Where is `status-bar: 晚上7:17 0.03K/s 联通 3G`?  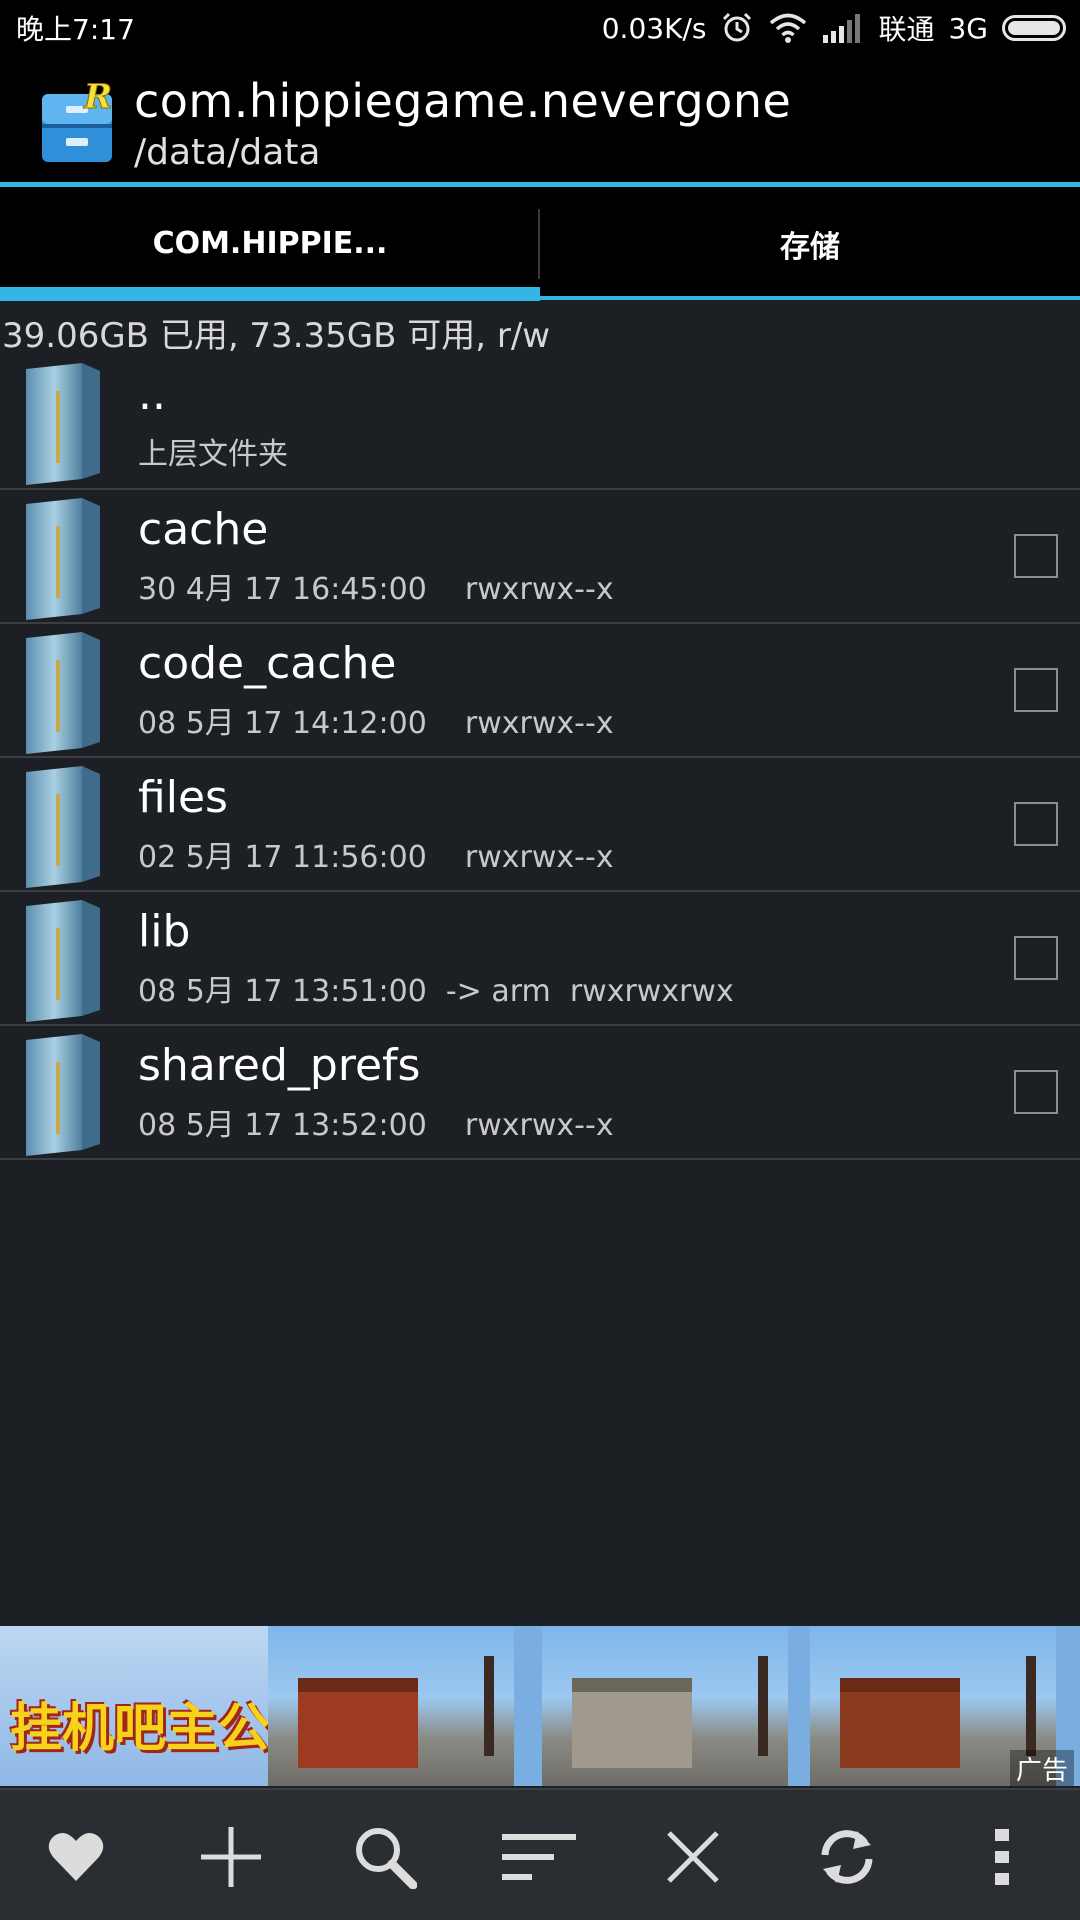 status-bar: 晚上7:17 0.03K/s 联通 3G is located at coordinates (540, 28).